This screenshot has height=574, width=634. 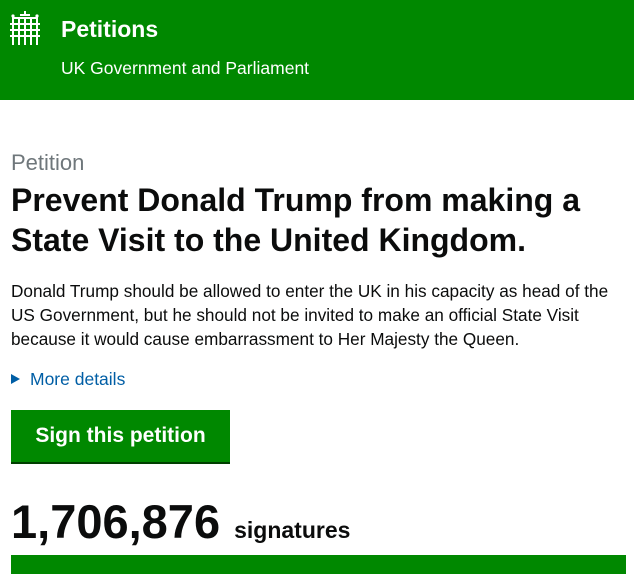 What do you see at coordinates (77, 379) in the screenshot?
I see `more-details-label: More details` at bounding box center [77, 379].